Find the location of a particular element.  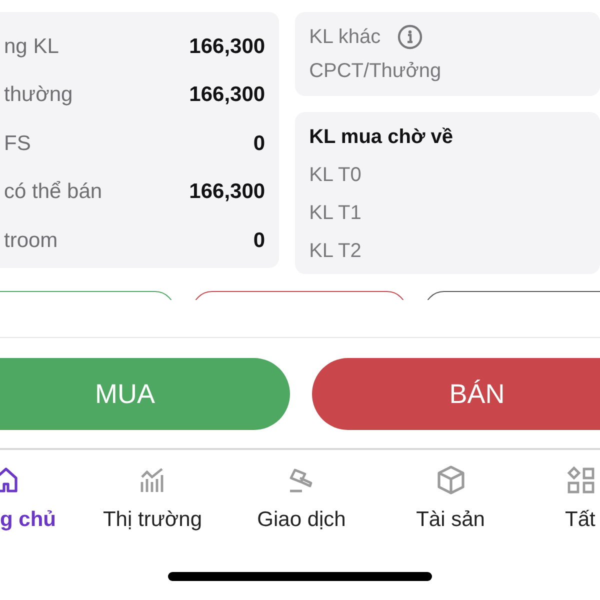

nav-tab: Giao dịch is located at coordinates (301, 500).